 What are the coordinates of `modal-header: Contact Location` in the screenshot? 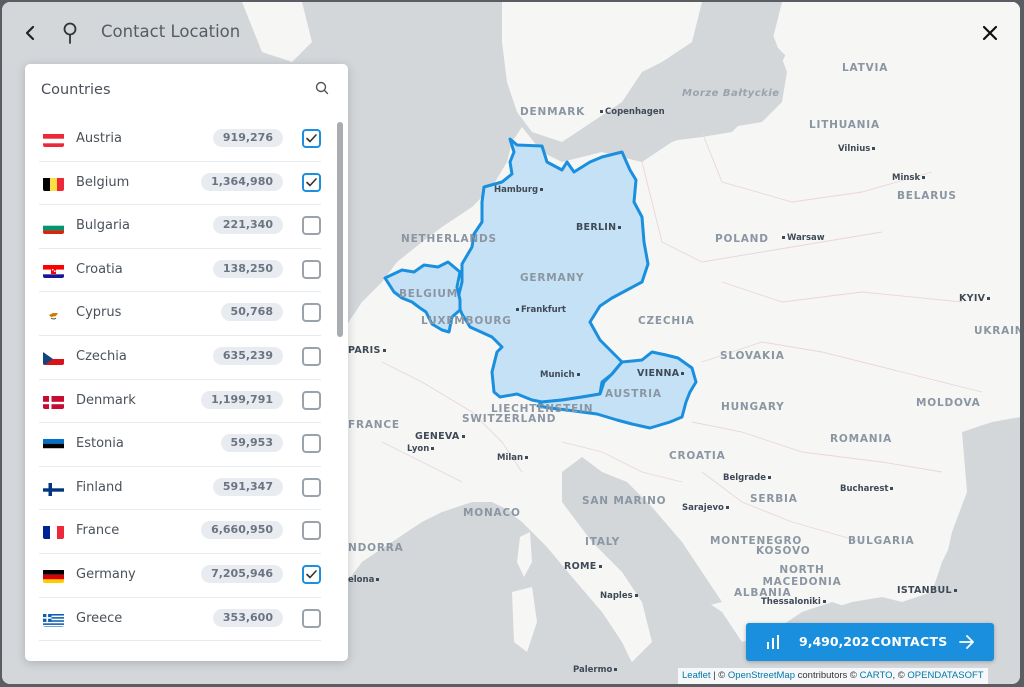 It's located at (511, 32).